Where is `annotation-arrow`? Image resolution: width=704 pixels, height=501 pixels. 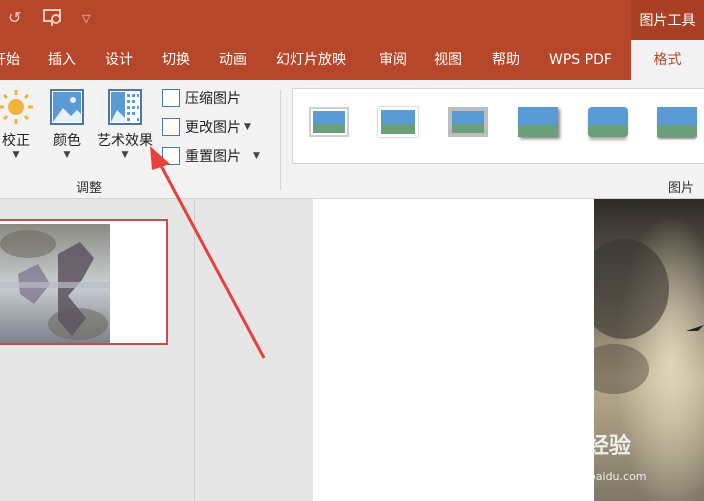 annotation-arrow is located at coordinates (208, 252).